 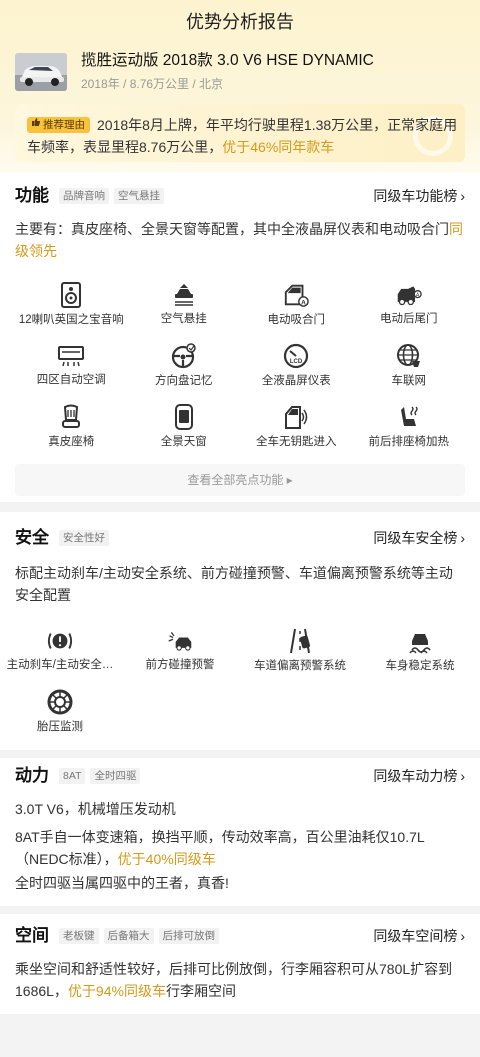 I want to click on tire-pressure-icon, so click(x=60, y=702).